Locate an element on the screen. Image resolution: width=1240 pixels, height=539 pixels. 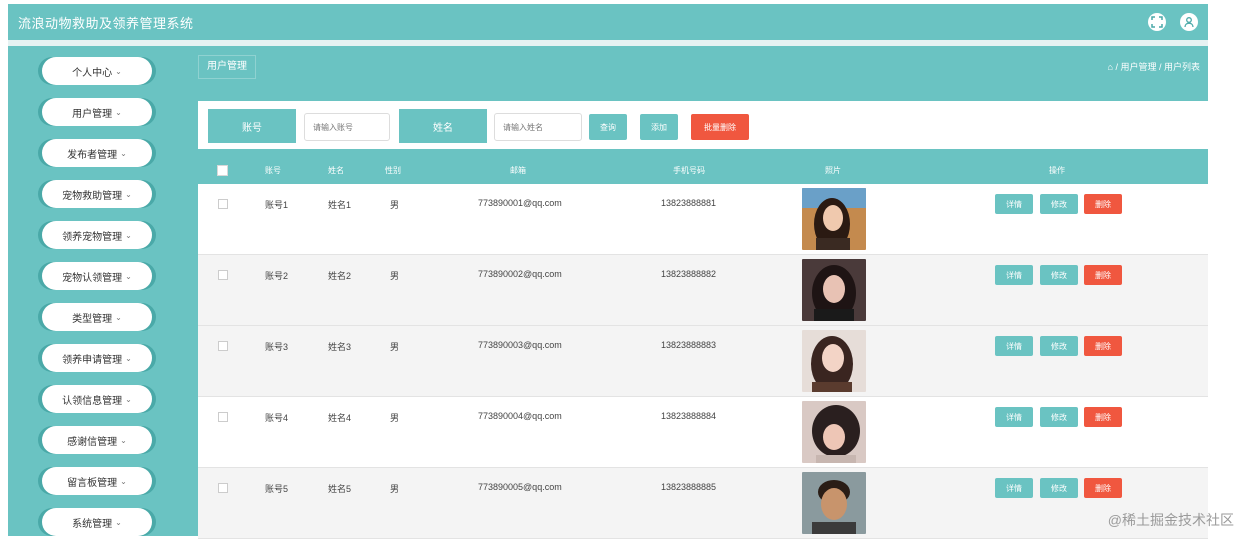
column-header-phone: 手机号码 is located at coordinates (689, 170).